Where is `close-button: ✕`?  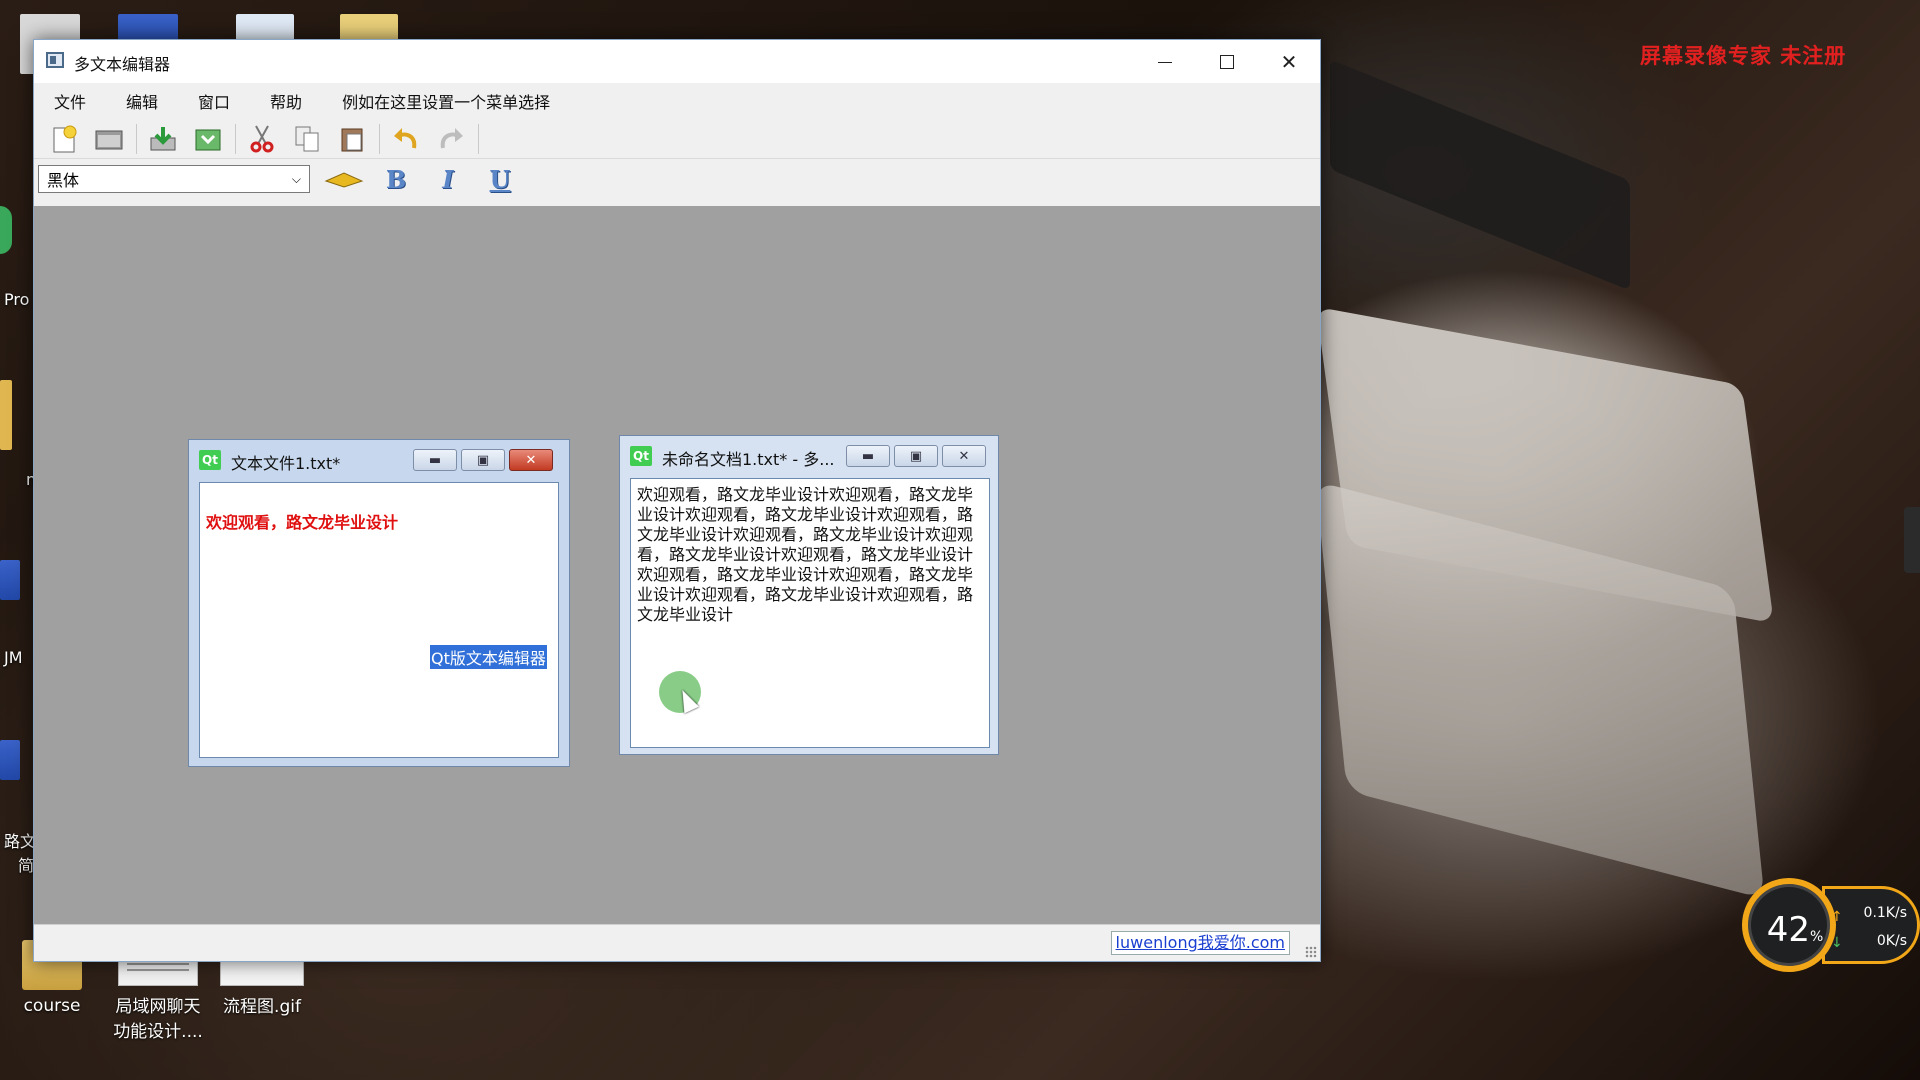
close-button: ✕ is located at coordinates (1289, 61).